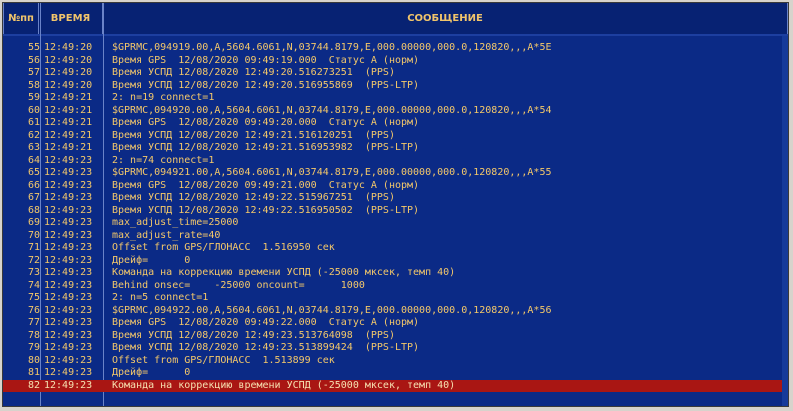  Describe the element at coordinates (33, 322) in the screenshot. I see `row-number: 77` at that location.